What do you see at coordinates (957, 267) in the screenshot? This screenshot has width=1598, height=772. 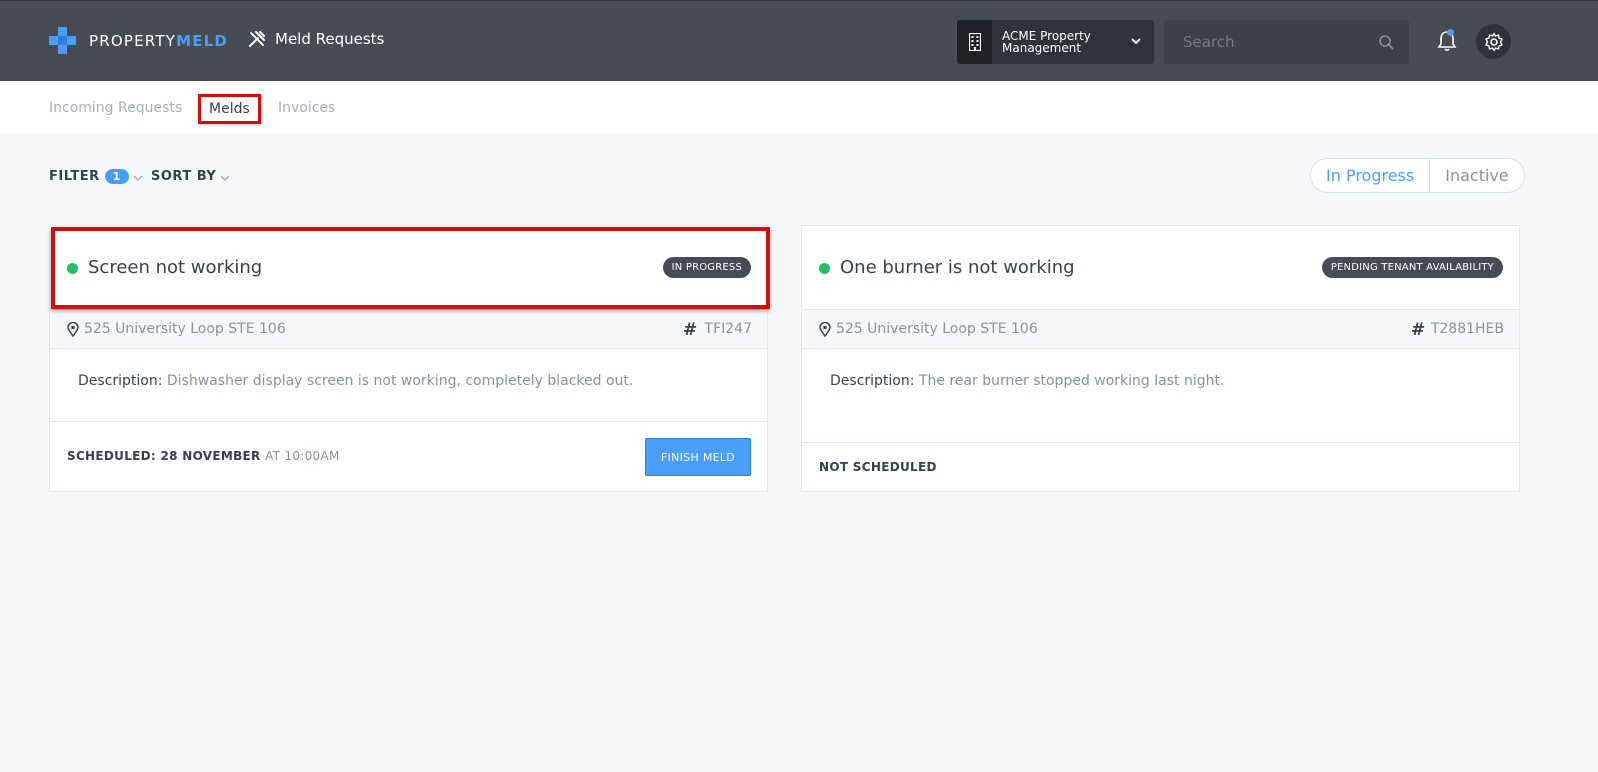 I see `meld-title: One burner is not working` at bounding box center [957, 267].